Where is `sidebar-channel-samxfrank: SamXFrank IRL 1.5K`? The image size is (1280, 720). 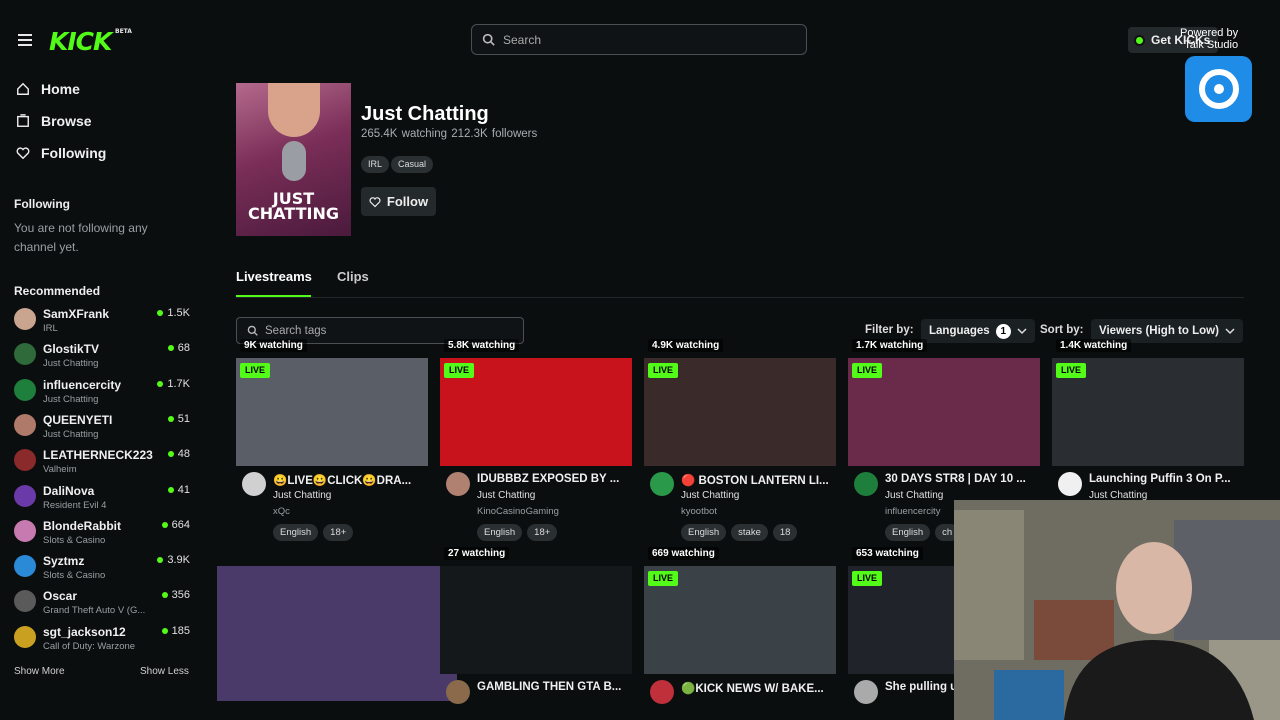
sidebar-channel-samxfrank: SamXFrank IRL 1.5K is located at coordinates (102, 324).